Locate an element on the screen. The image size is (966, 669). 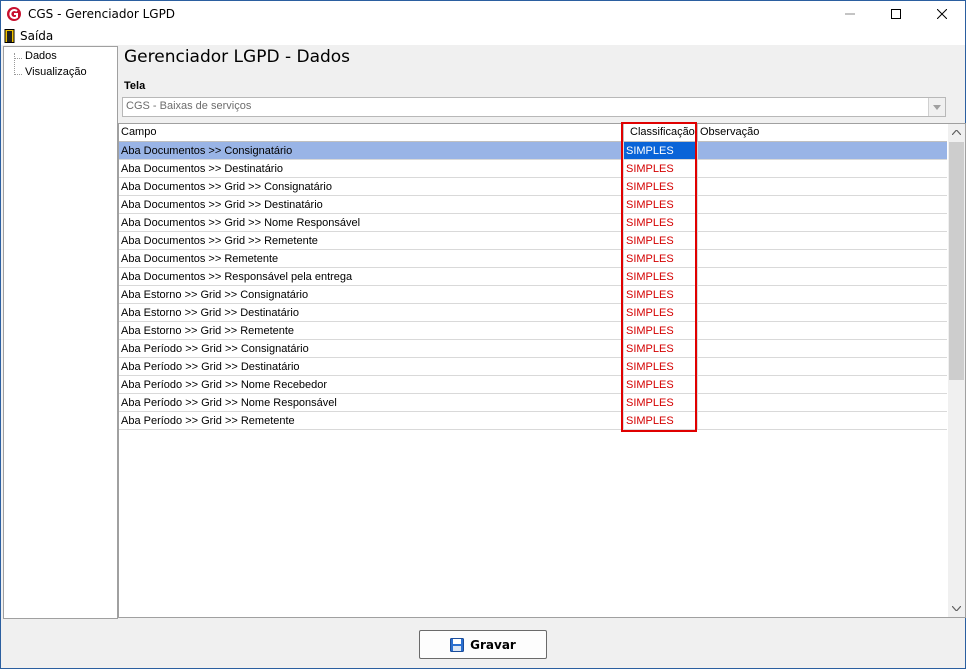
grid-header: Campo Classificação Observação is located at coordinates (533, 133).